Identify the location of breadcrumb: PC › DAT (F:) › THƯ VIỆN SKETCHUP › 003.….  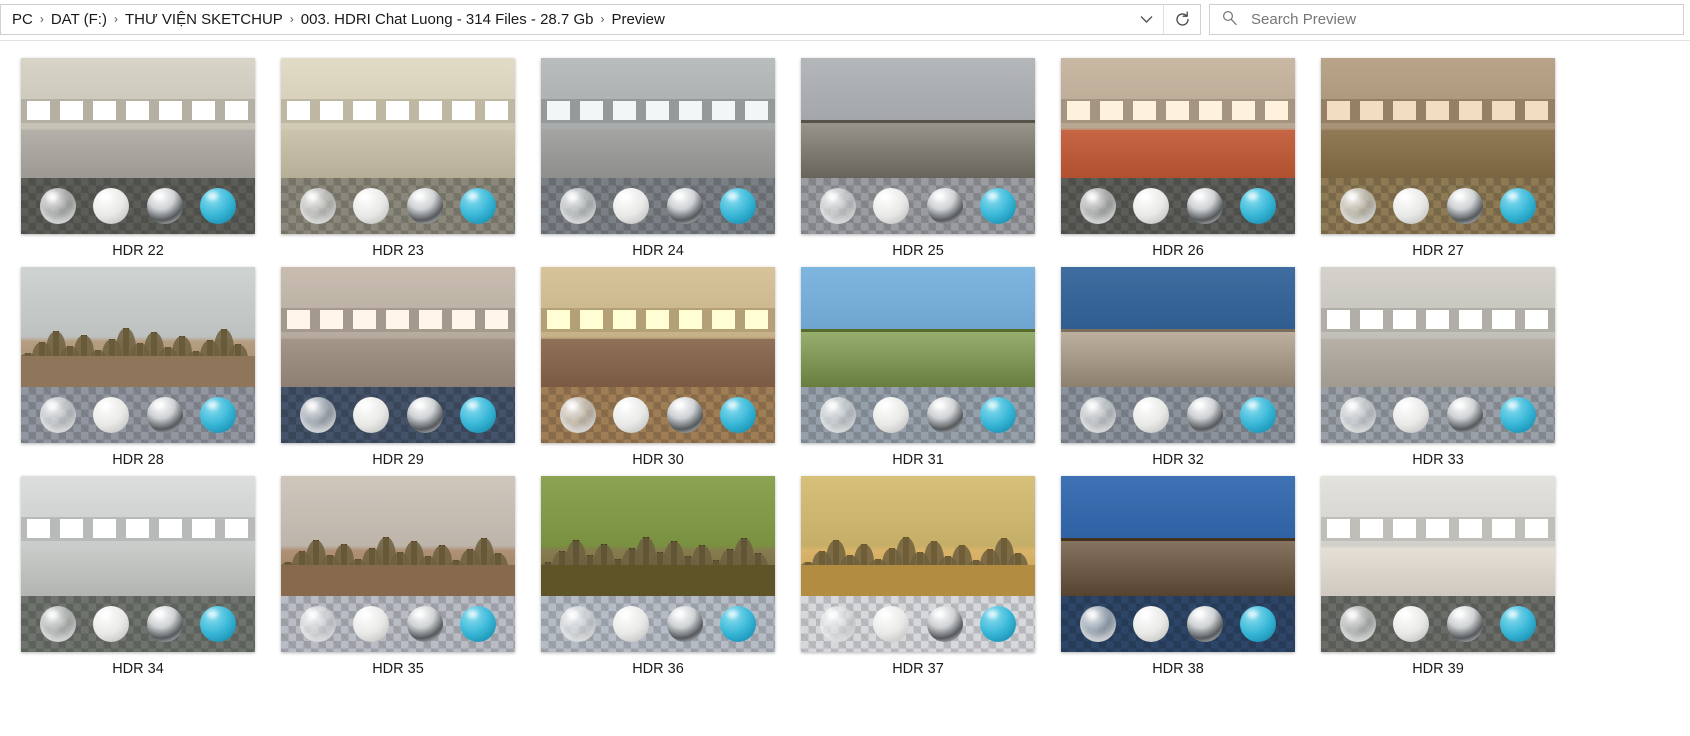
(581, 19).